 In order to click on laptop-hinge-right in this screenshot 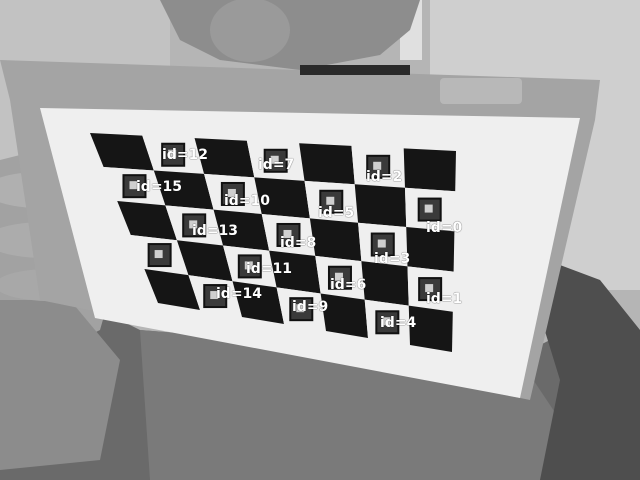, I will do `click(481, 91)`.